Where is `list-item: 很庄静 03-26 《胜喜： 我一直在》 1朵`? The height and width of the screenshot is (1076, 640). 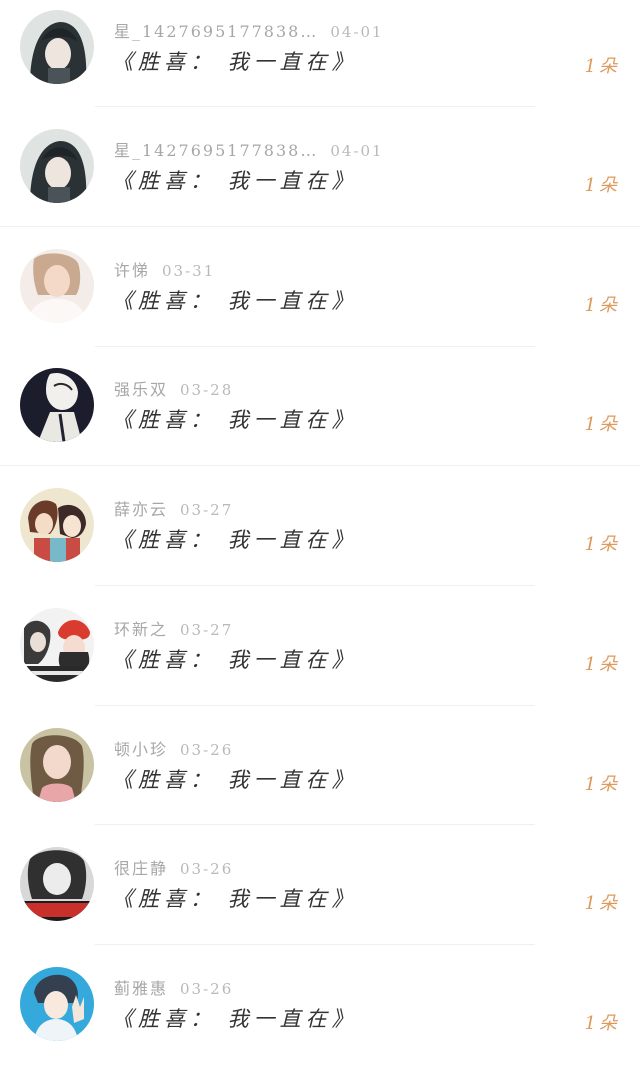
list-item: 很庄静 03-26 《胜喜： 我一直在》 1朵 is located at coordinates (320, 896).